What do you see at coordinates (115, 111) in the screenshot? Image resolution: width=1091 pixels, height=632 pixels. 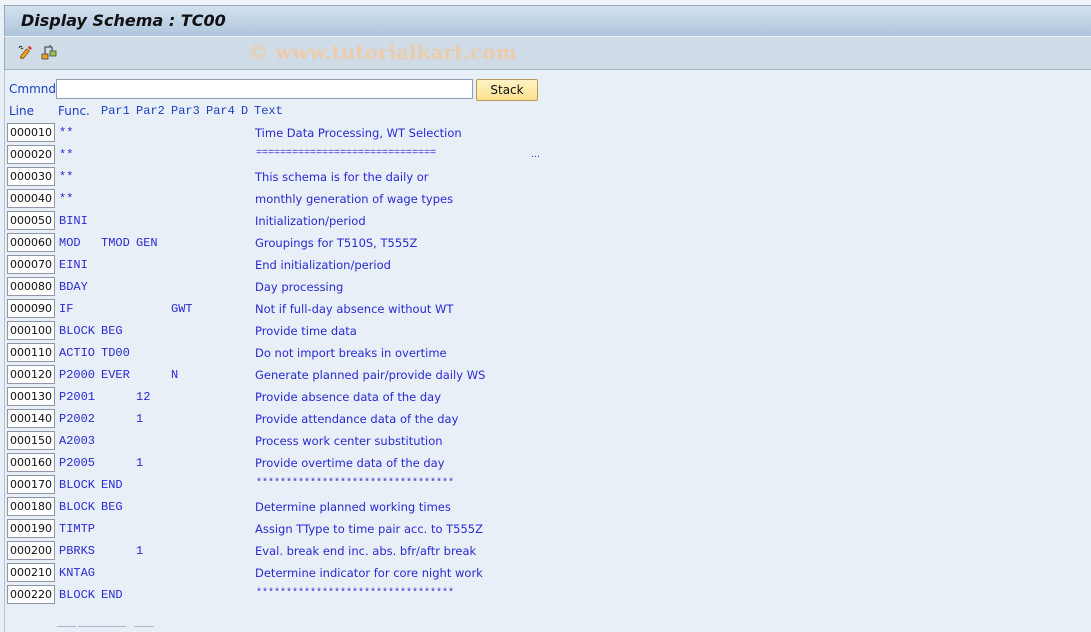 I see `header-par1: Par1` at bounding box center [115, 111].